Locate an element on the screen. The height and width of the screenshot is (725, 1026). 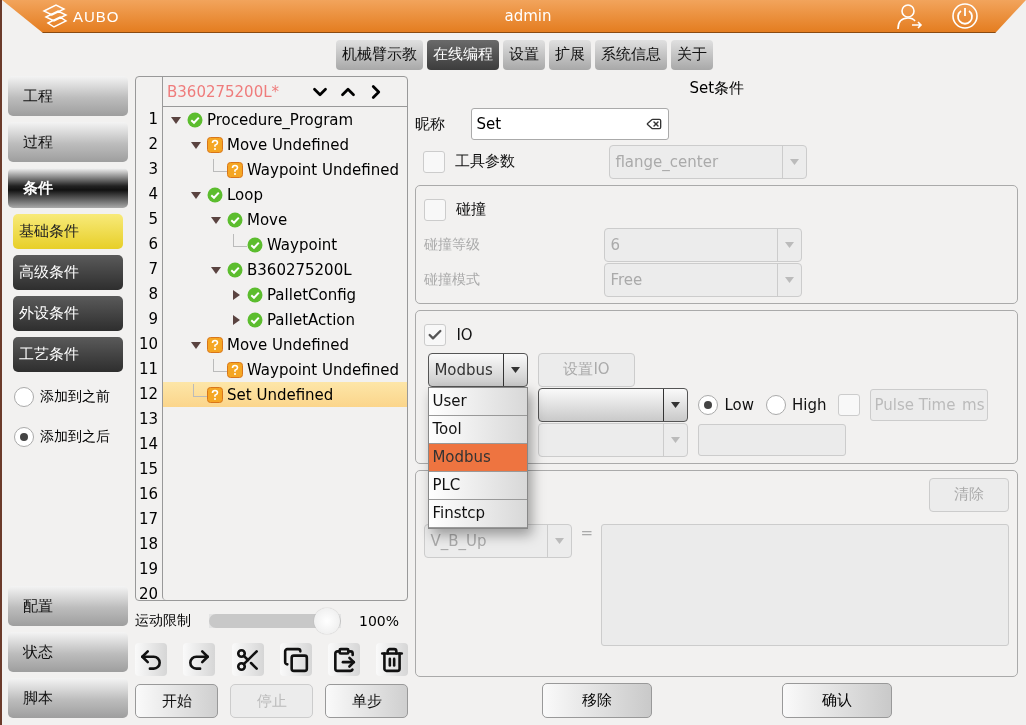
line-number: 13 is located at coordinates (148, 419).